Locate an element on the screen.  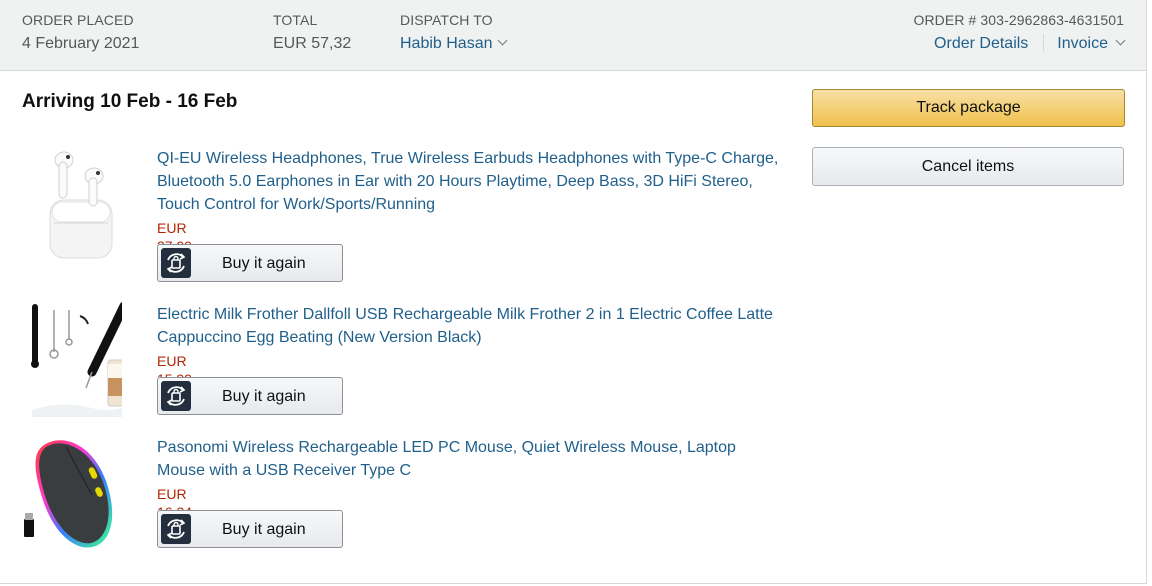
milk-frother-image is located at coordinates (72, 359).